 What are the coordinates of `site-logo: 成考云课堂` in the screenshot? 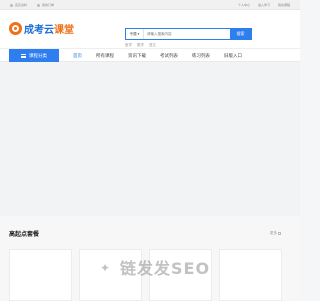 It's located at (41, 28).